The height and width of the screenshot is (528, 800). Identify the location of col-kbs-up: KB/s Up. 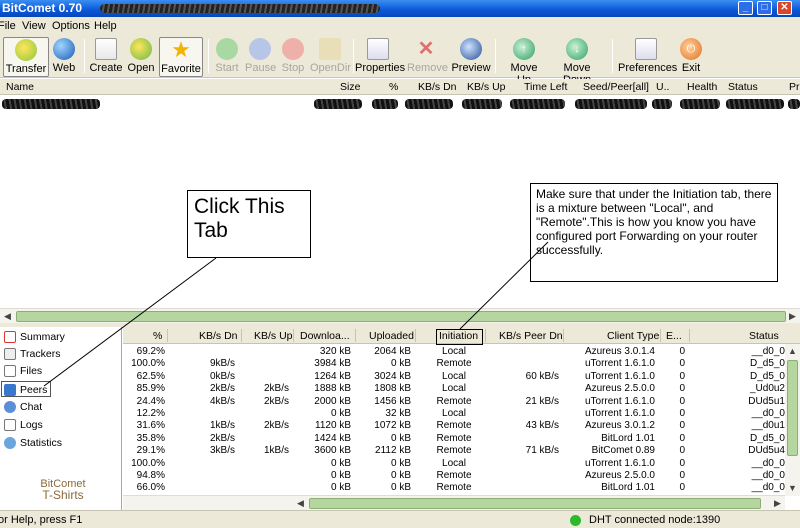
(486, 87).